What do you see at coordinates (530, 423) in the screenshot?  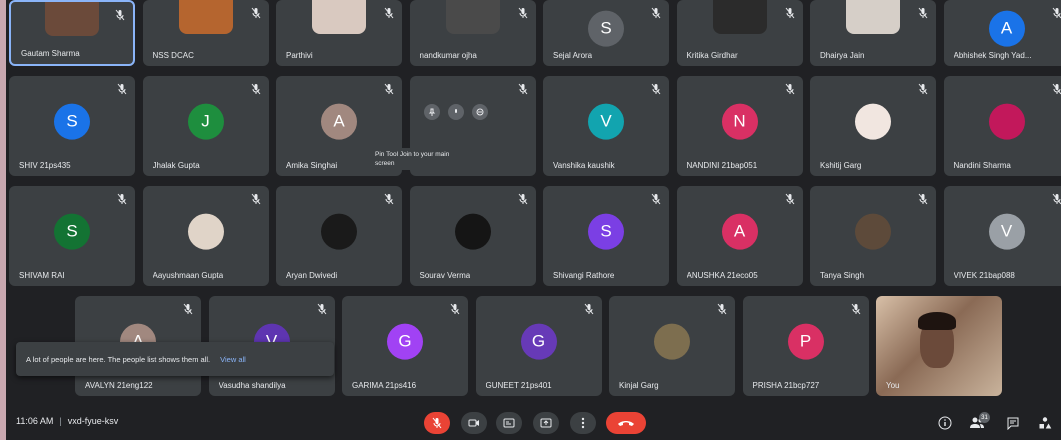 I see `bottom-bar: 11:06 AM | vxd-fyue-ksv 31` at bounding box center [530, 423].